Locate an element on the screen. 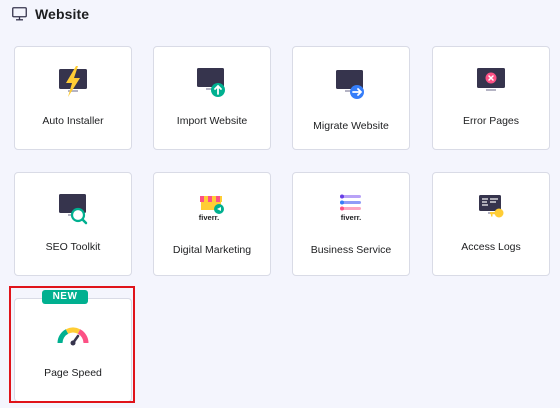 The height and width of the screenshot is (408, 560). new-badge: NEW is located at coordinates (65, 297).